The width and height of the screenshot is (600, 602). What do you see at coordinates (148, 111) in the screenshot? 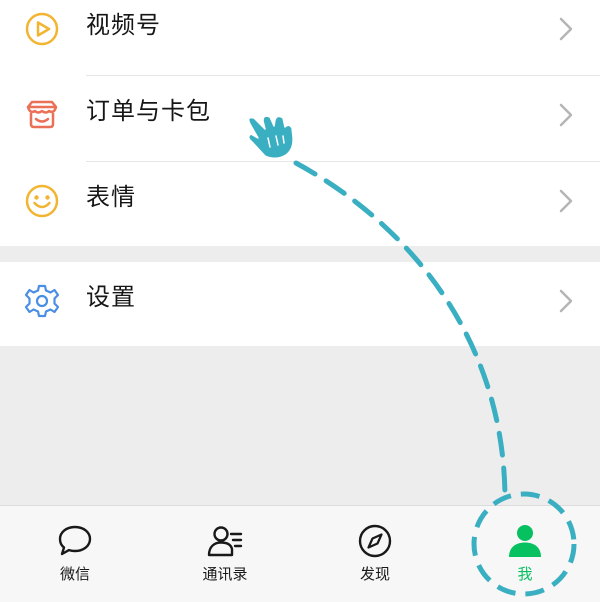
I see `menu-item-orders-cards-label: 订单与卡包` at bounding box center [148, 111].